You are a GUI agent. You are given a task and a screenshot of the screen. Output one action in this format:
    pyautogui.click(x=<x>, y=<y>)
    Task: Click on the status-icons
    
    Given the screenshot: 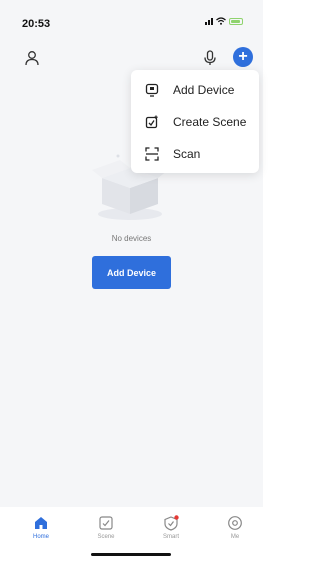 What is the action you would take?
    pyautogui.click(x=224, y=21)
    